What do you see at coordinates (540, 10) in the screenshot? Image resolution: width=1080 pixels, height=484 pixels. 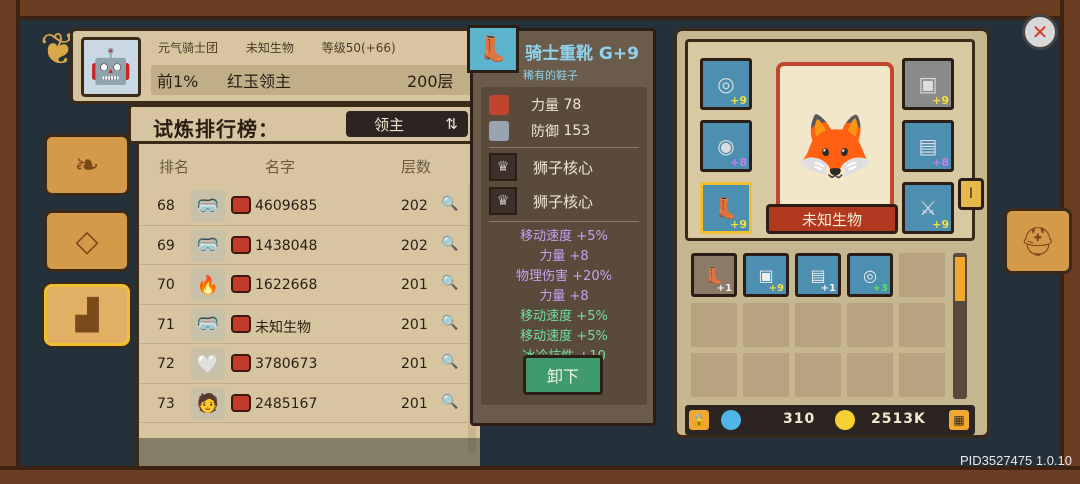 I see `frame-top` at bounding box center [540, 10].